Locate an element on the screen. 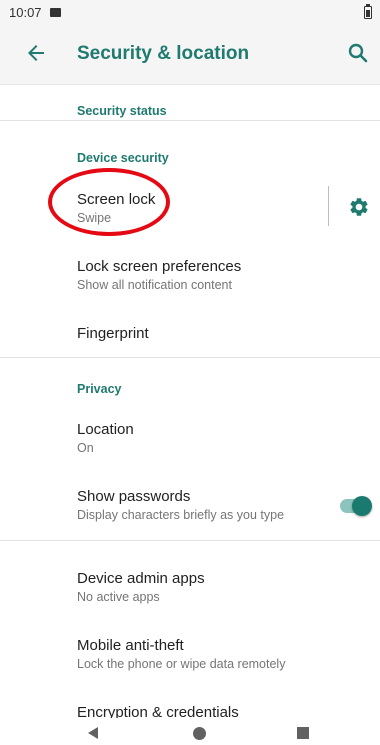 The image size is (380, 745). gear-icon is located at coordinates (359, 207).